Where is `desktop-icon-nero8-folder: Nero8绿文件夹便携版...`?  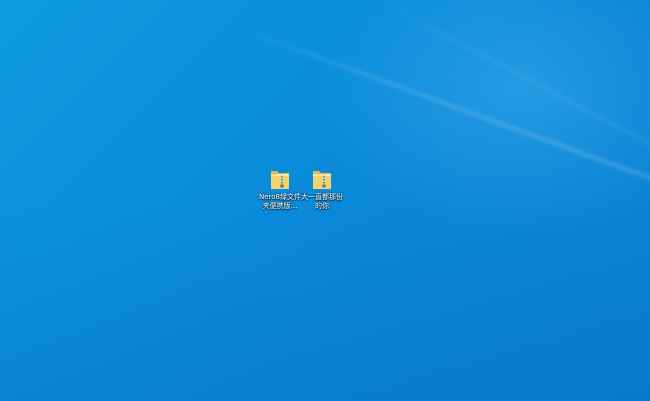 desktop-icon-nero8-folder: Nero8绿文件夹便携版... is located at coordinates (280, 189).